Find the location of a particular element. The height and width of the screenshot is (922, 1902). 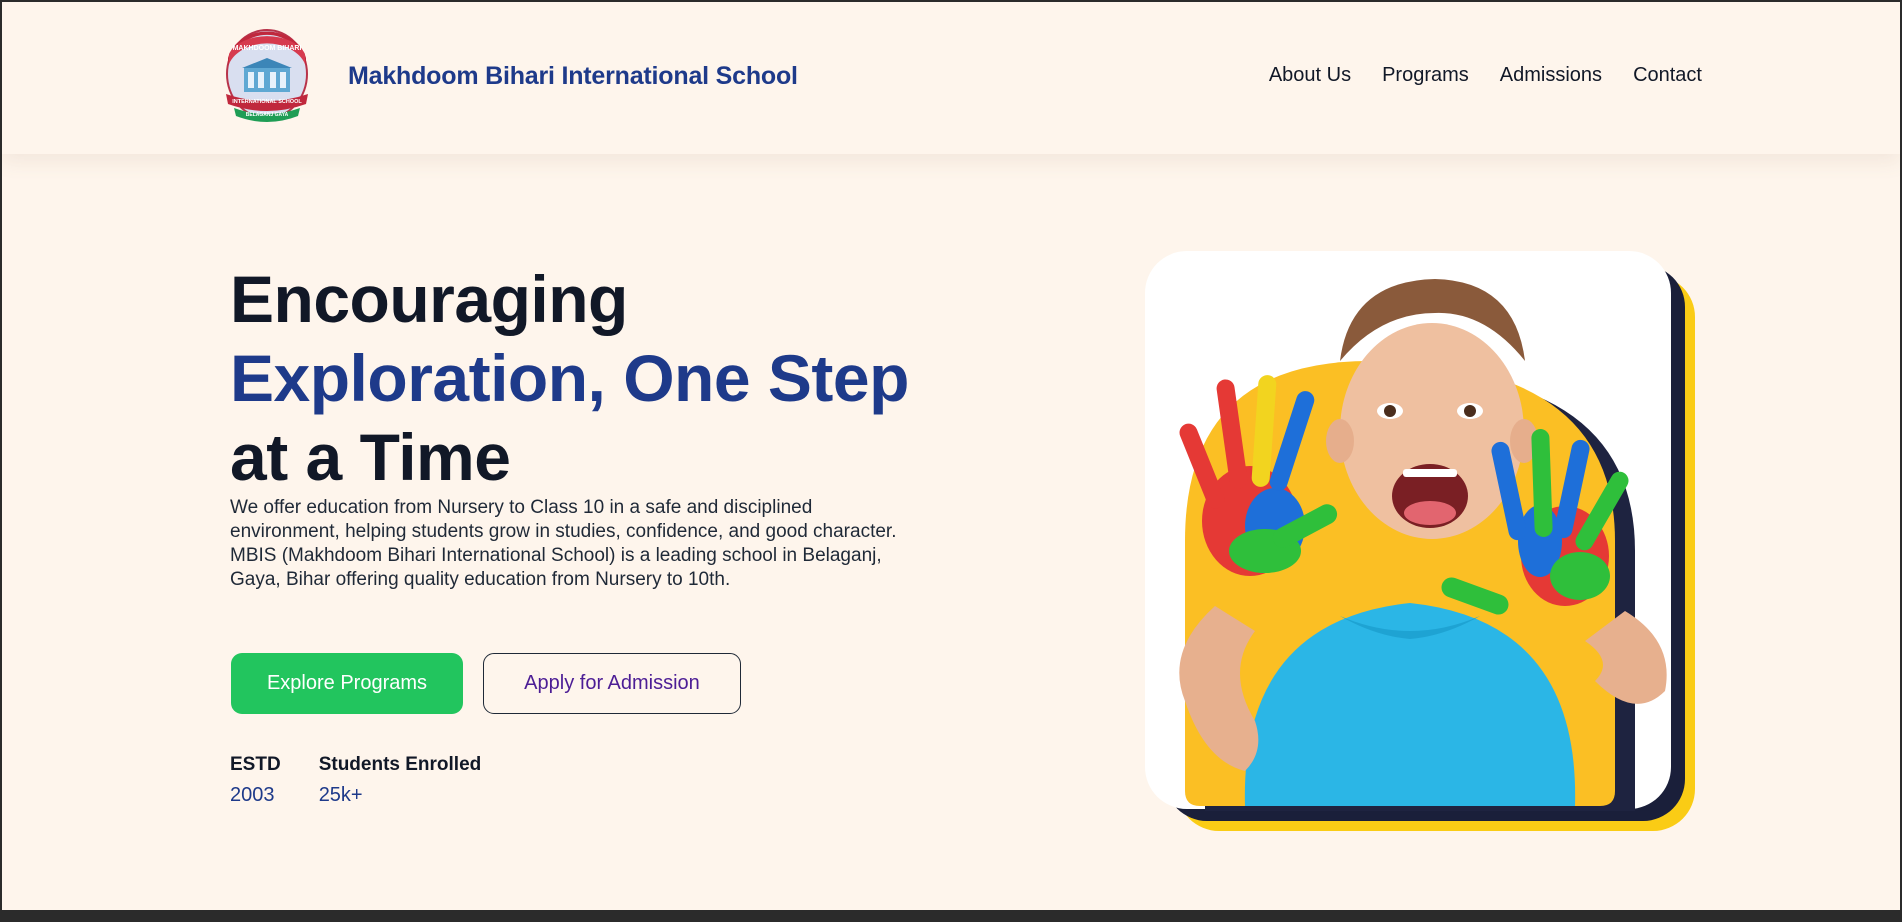

hero-title-line1: Encouraging is located at coordinates (429, 299).